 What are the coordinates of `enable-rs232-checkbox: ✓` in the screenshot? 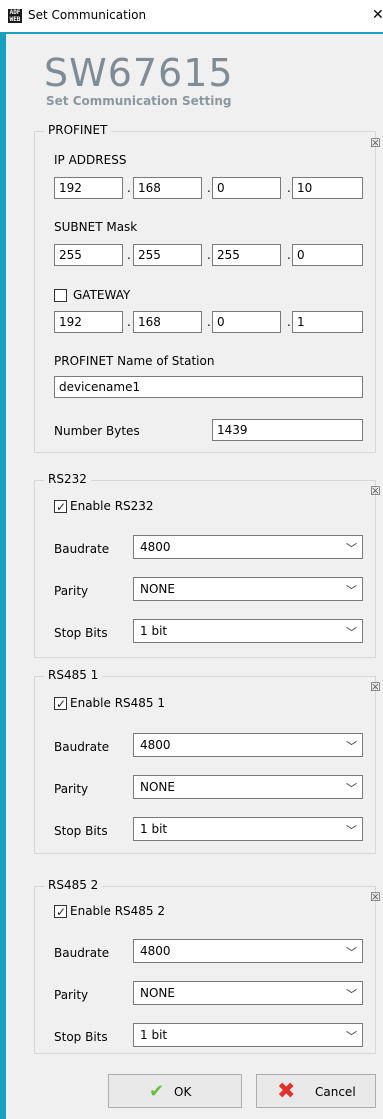 It's located at (60, 506).